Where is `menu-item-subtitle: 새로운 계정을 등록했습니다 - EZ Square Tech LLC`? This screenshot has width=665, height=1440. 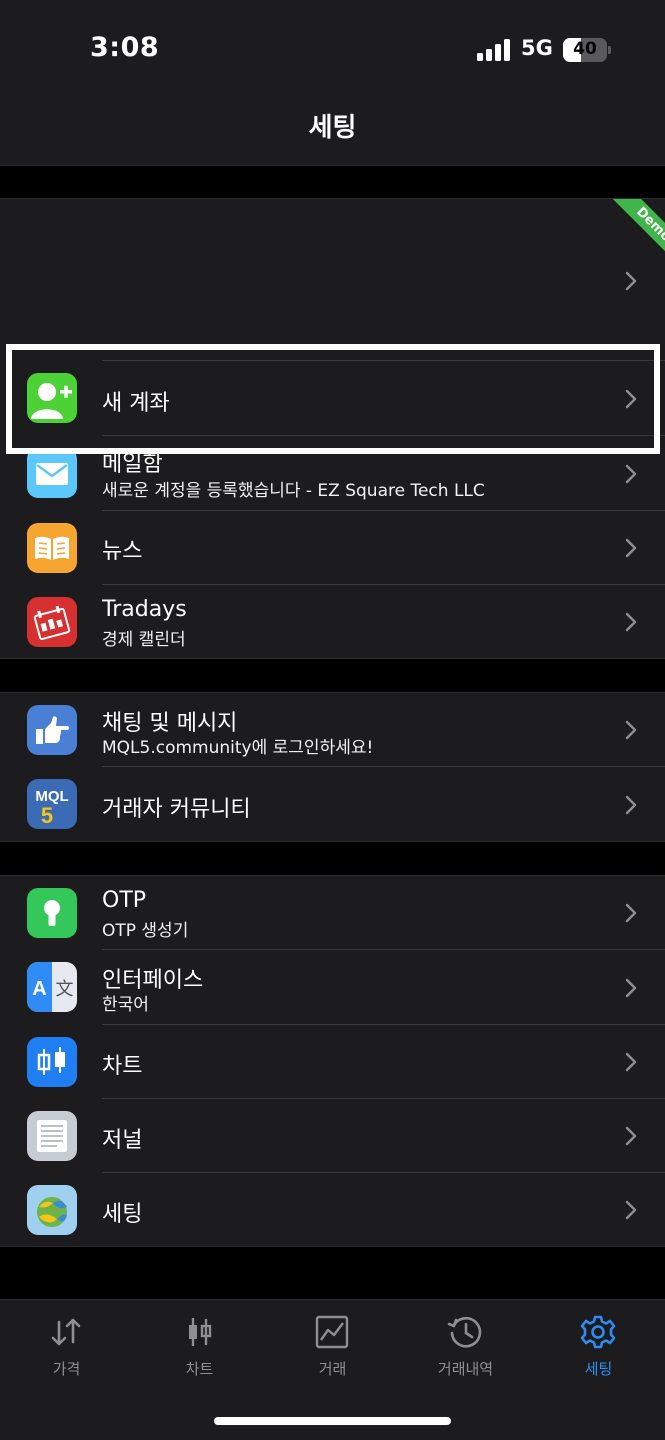
menu-item-subtitle: 새로운 계정을 등록했습니다 - EZ Square Tech LLC is located at coordinates (293, 491).